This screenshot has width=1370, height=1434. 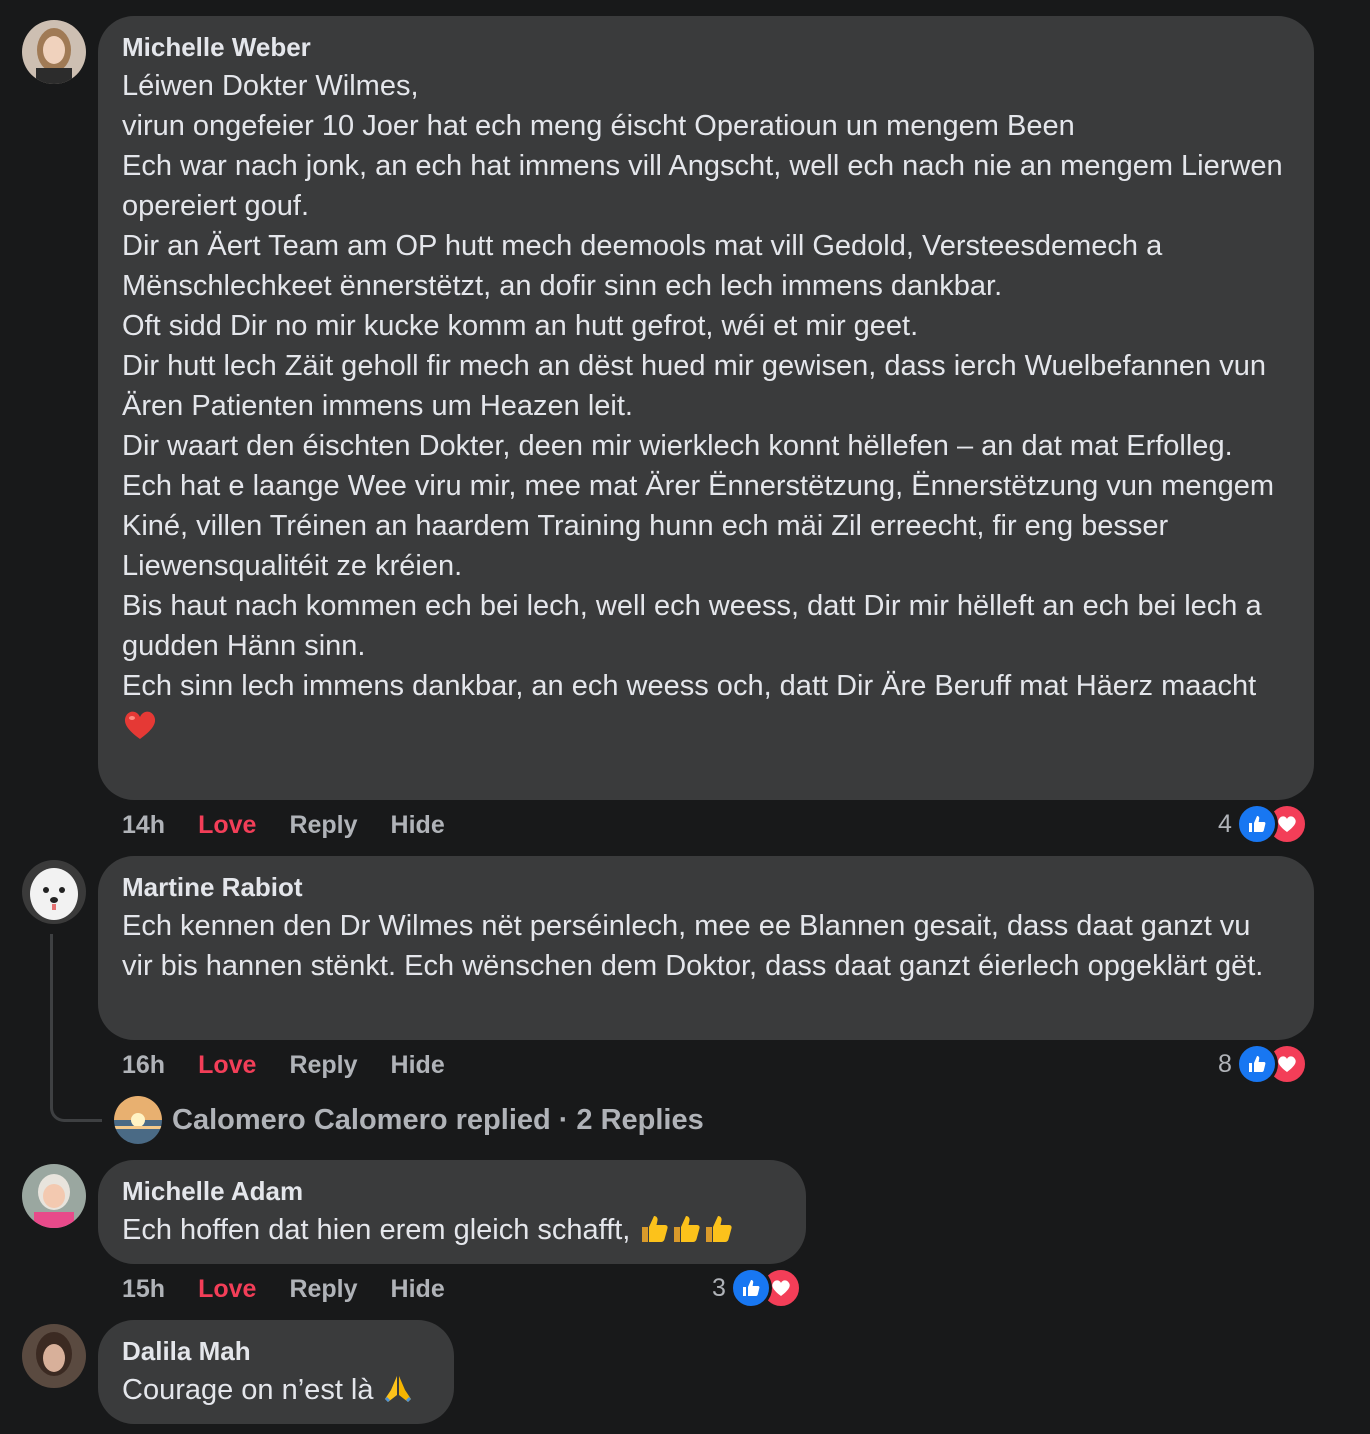 What do you see at coordinates (143, 1065) in the screenshot?
I see `comment-timestamp: 16h` at bounding box center [143, 1065].